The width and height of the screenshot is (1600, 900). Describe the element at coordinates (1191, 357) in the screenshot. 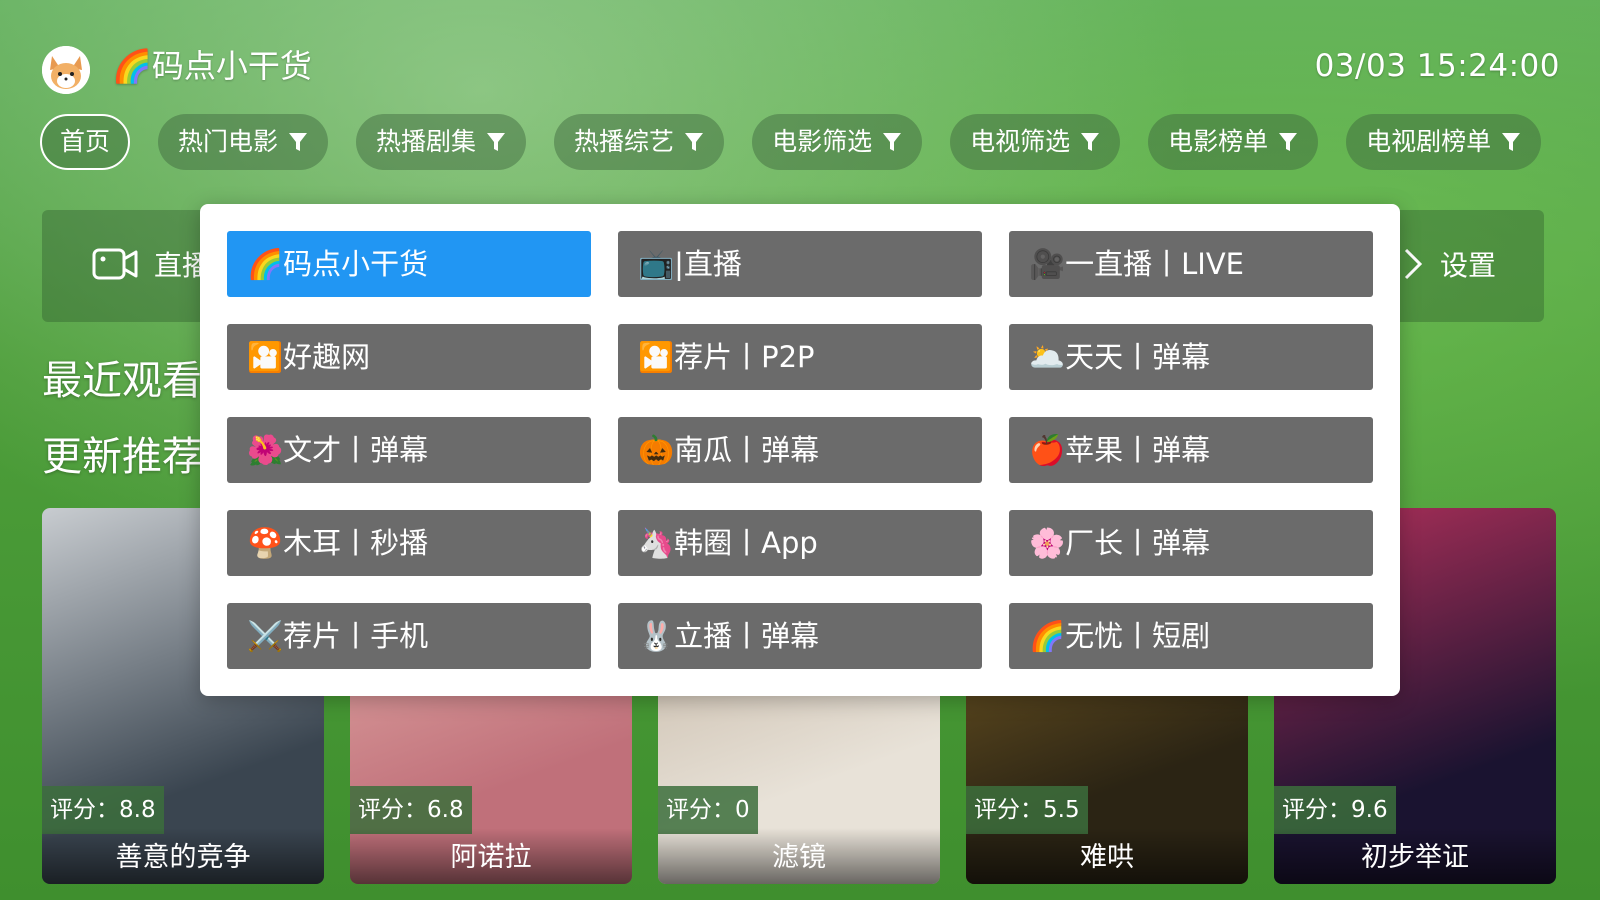

I see `source-option: 🌥️天天丨弹幕` at that location.